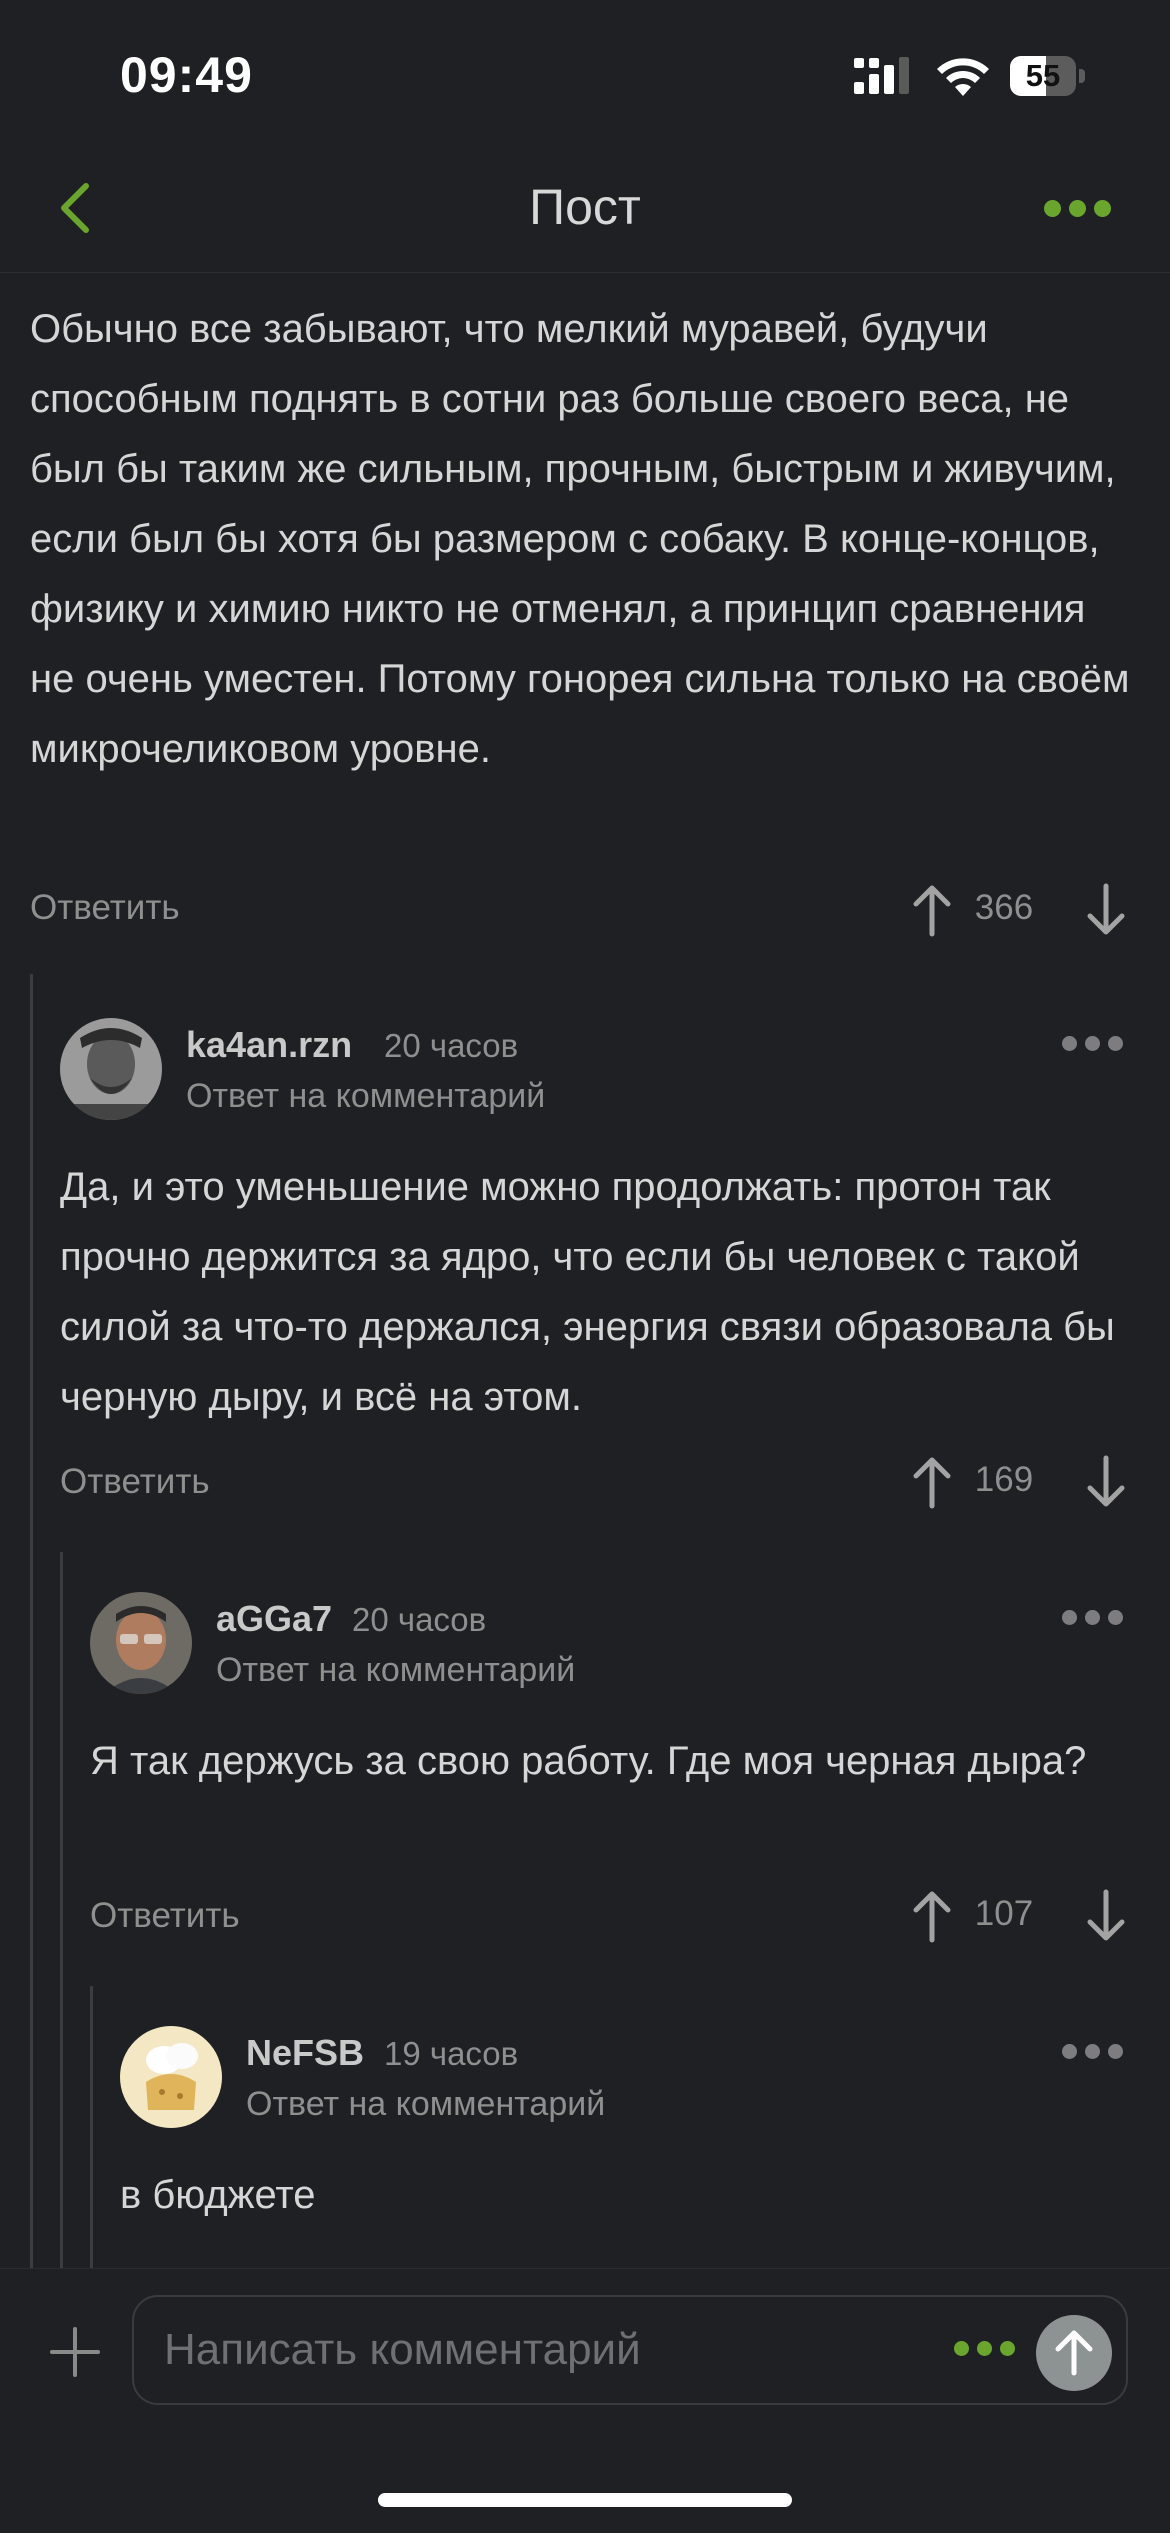 This screenshot has width=1170, height=2533. What do you see at coordinates (1004, 907) in the screenshot?
I see `vote-count: 366` at bounding box center [1004, 907].